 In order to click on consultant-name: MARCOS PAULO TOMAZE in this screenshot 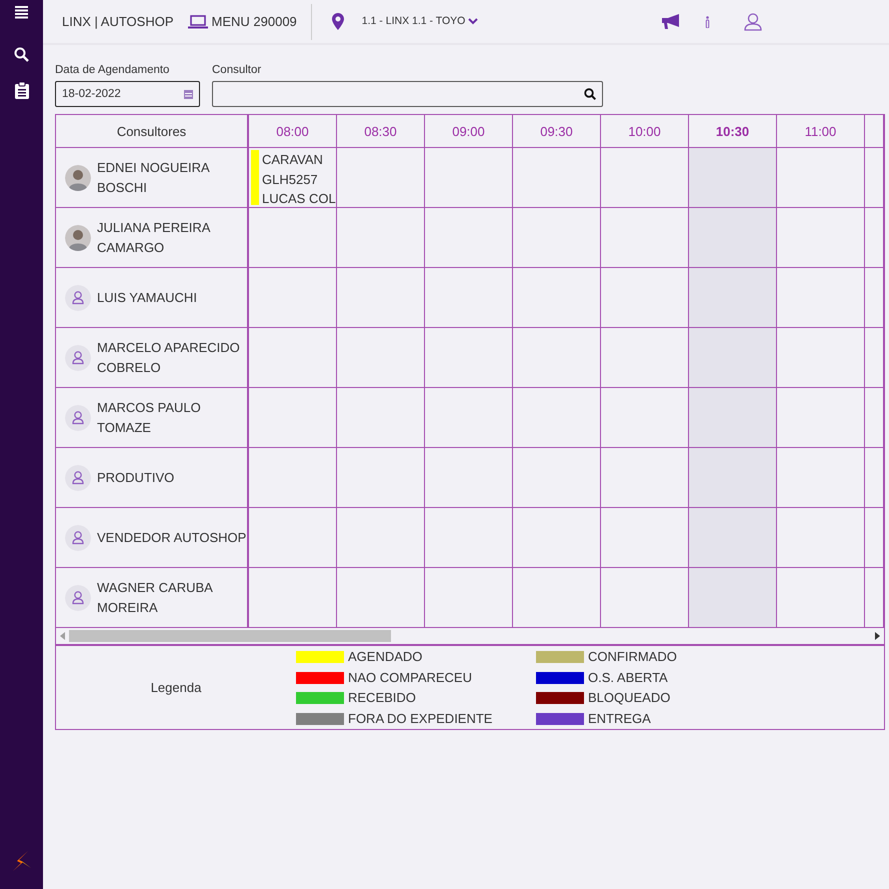, I will do `click(149, 418)`.